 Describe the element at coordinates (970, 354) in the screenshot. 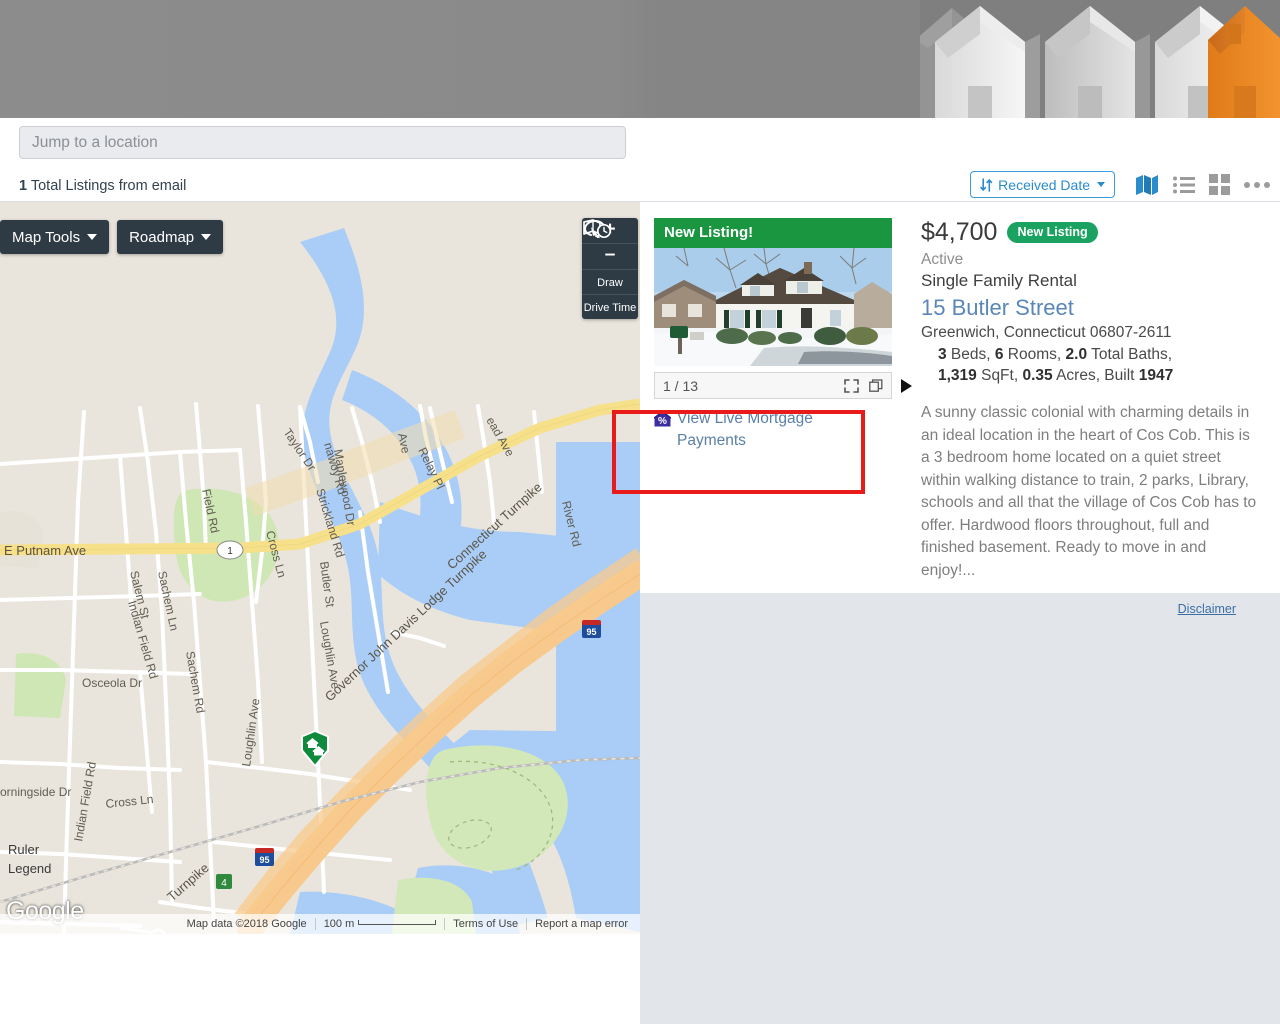

I see `beds-label: Beds,` at that location.